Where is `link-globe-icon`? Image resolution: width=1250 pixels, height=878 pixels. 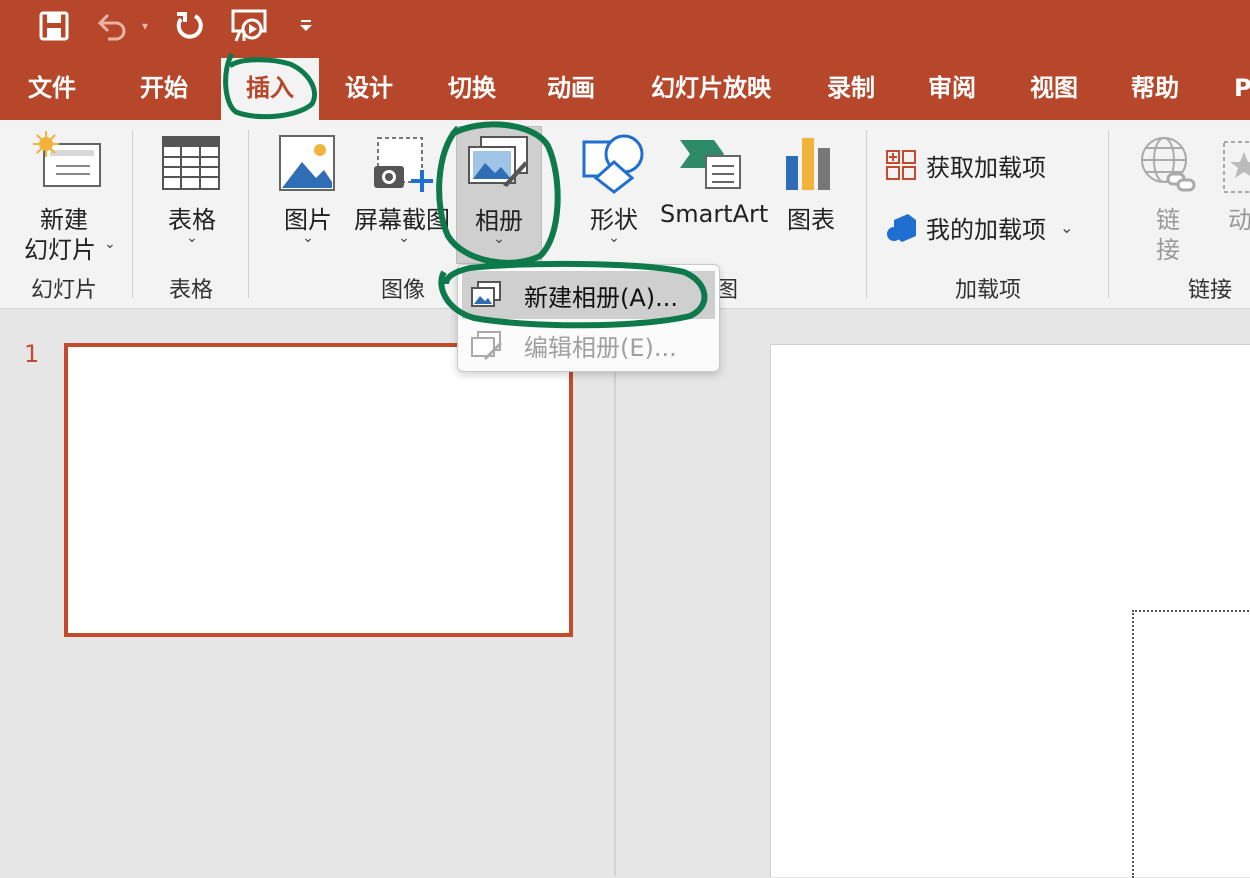
link-globe-icon is located at coordinates (1168, 164).